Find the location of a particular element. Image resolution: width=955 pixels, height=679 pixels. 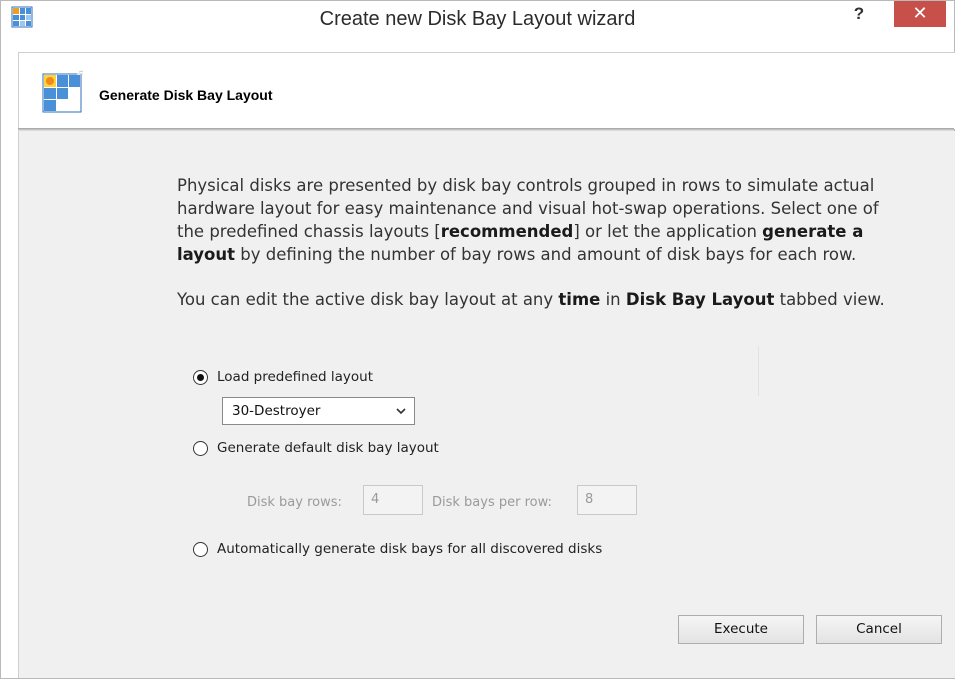

disk-bays-per-row-input: 8 is located at coordinates (607, 500).